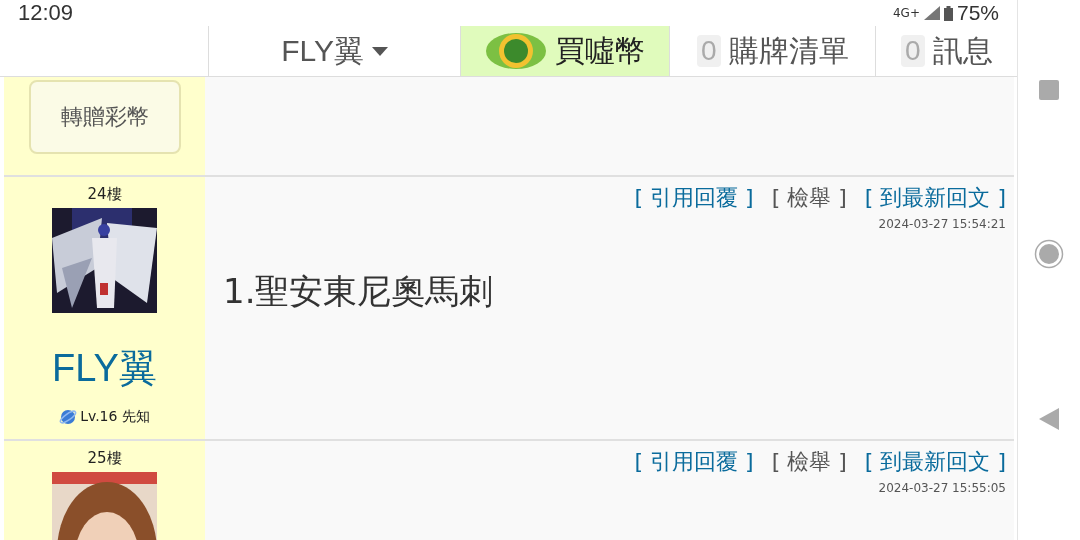 Image resolution: width=1080 pixels, height=540 pixels. I want to click on post-body: 1.聖安東尼奧馬刺, so click(358, 291).